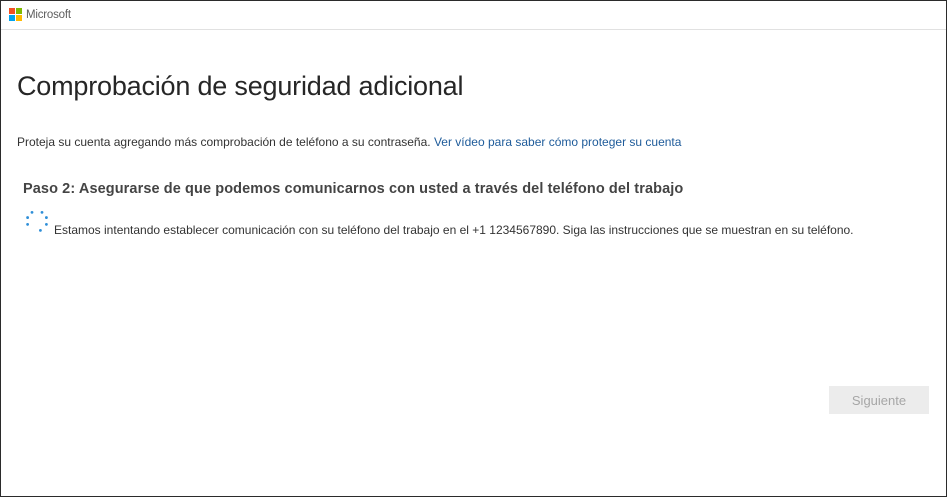 The width and height of the screenshot is (947, 497). I want to click on microsoft-logo-icon, so click(16, 15).